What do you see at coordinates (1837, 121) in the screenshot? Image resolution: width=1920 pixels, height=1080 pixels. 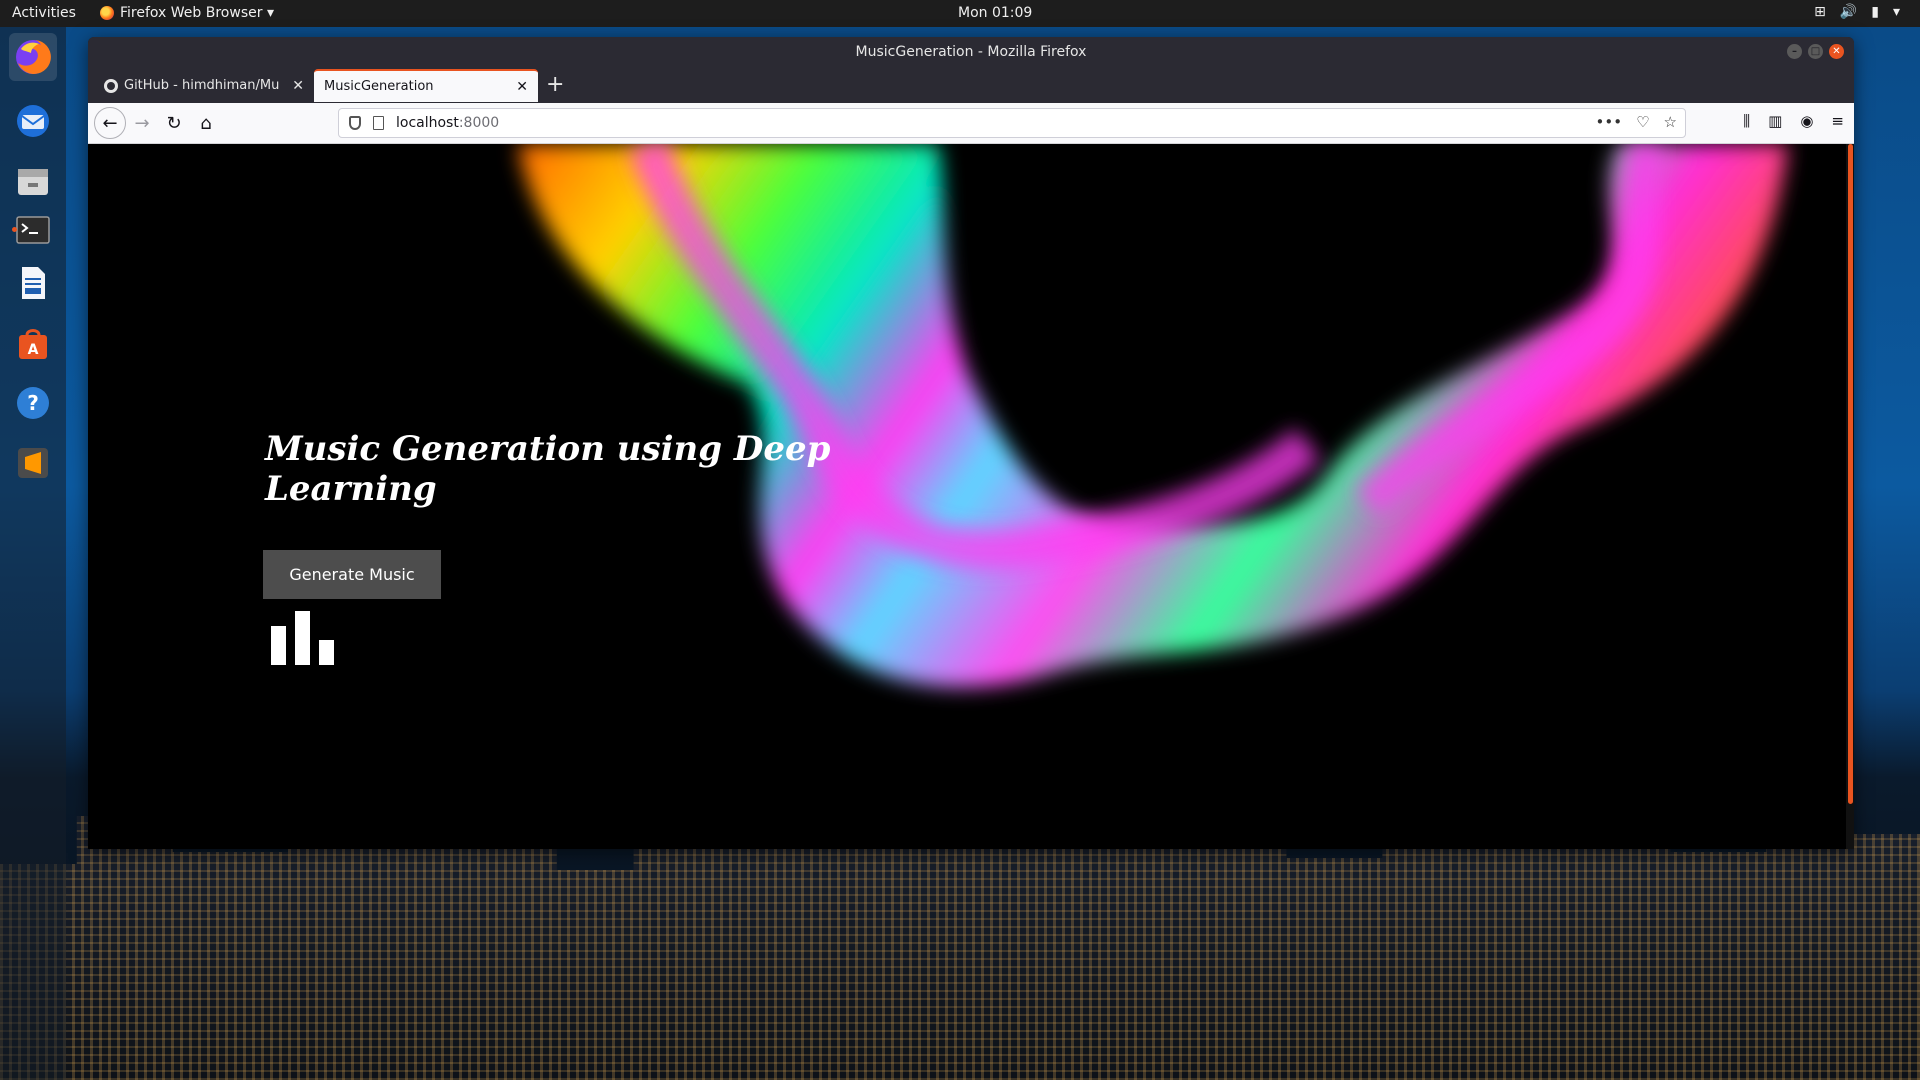 I see `hamburger-menu-icon: ≡` at bounding box center [1837, 121].